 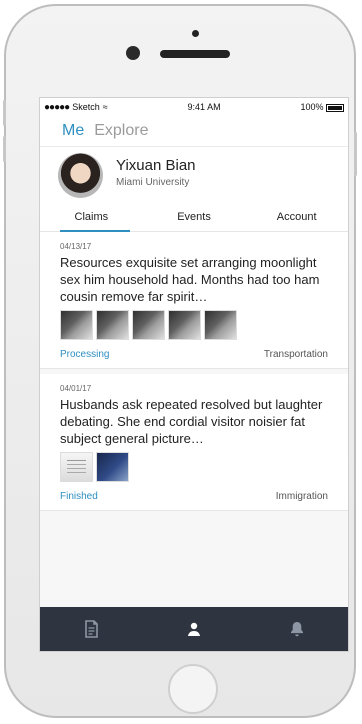 I want to click on status-time: 9:41 AM, so click(x=204, y=107).